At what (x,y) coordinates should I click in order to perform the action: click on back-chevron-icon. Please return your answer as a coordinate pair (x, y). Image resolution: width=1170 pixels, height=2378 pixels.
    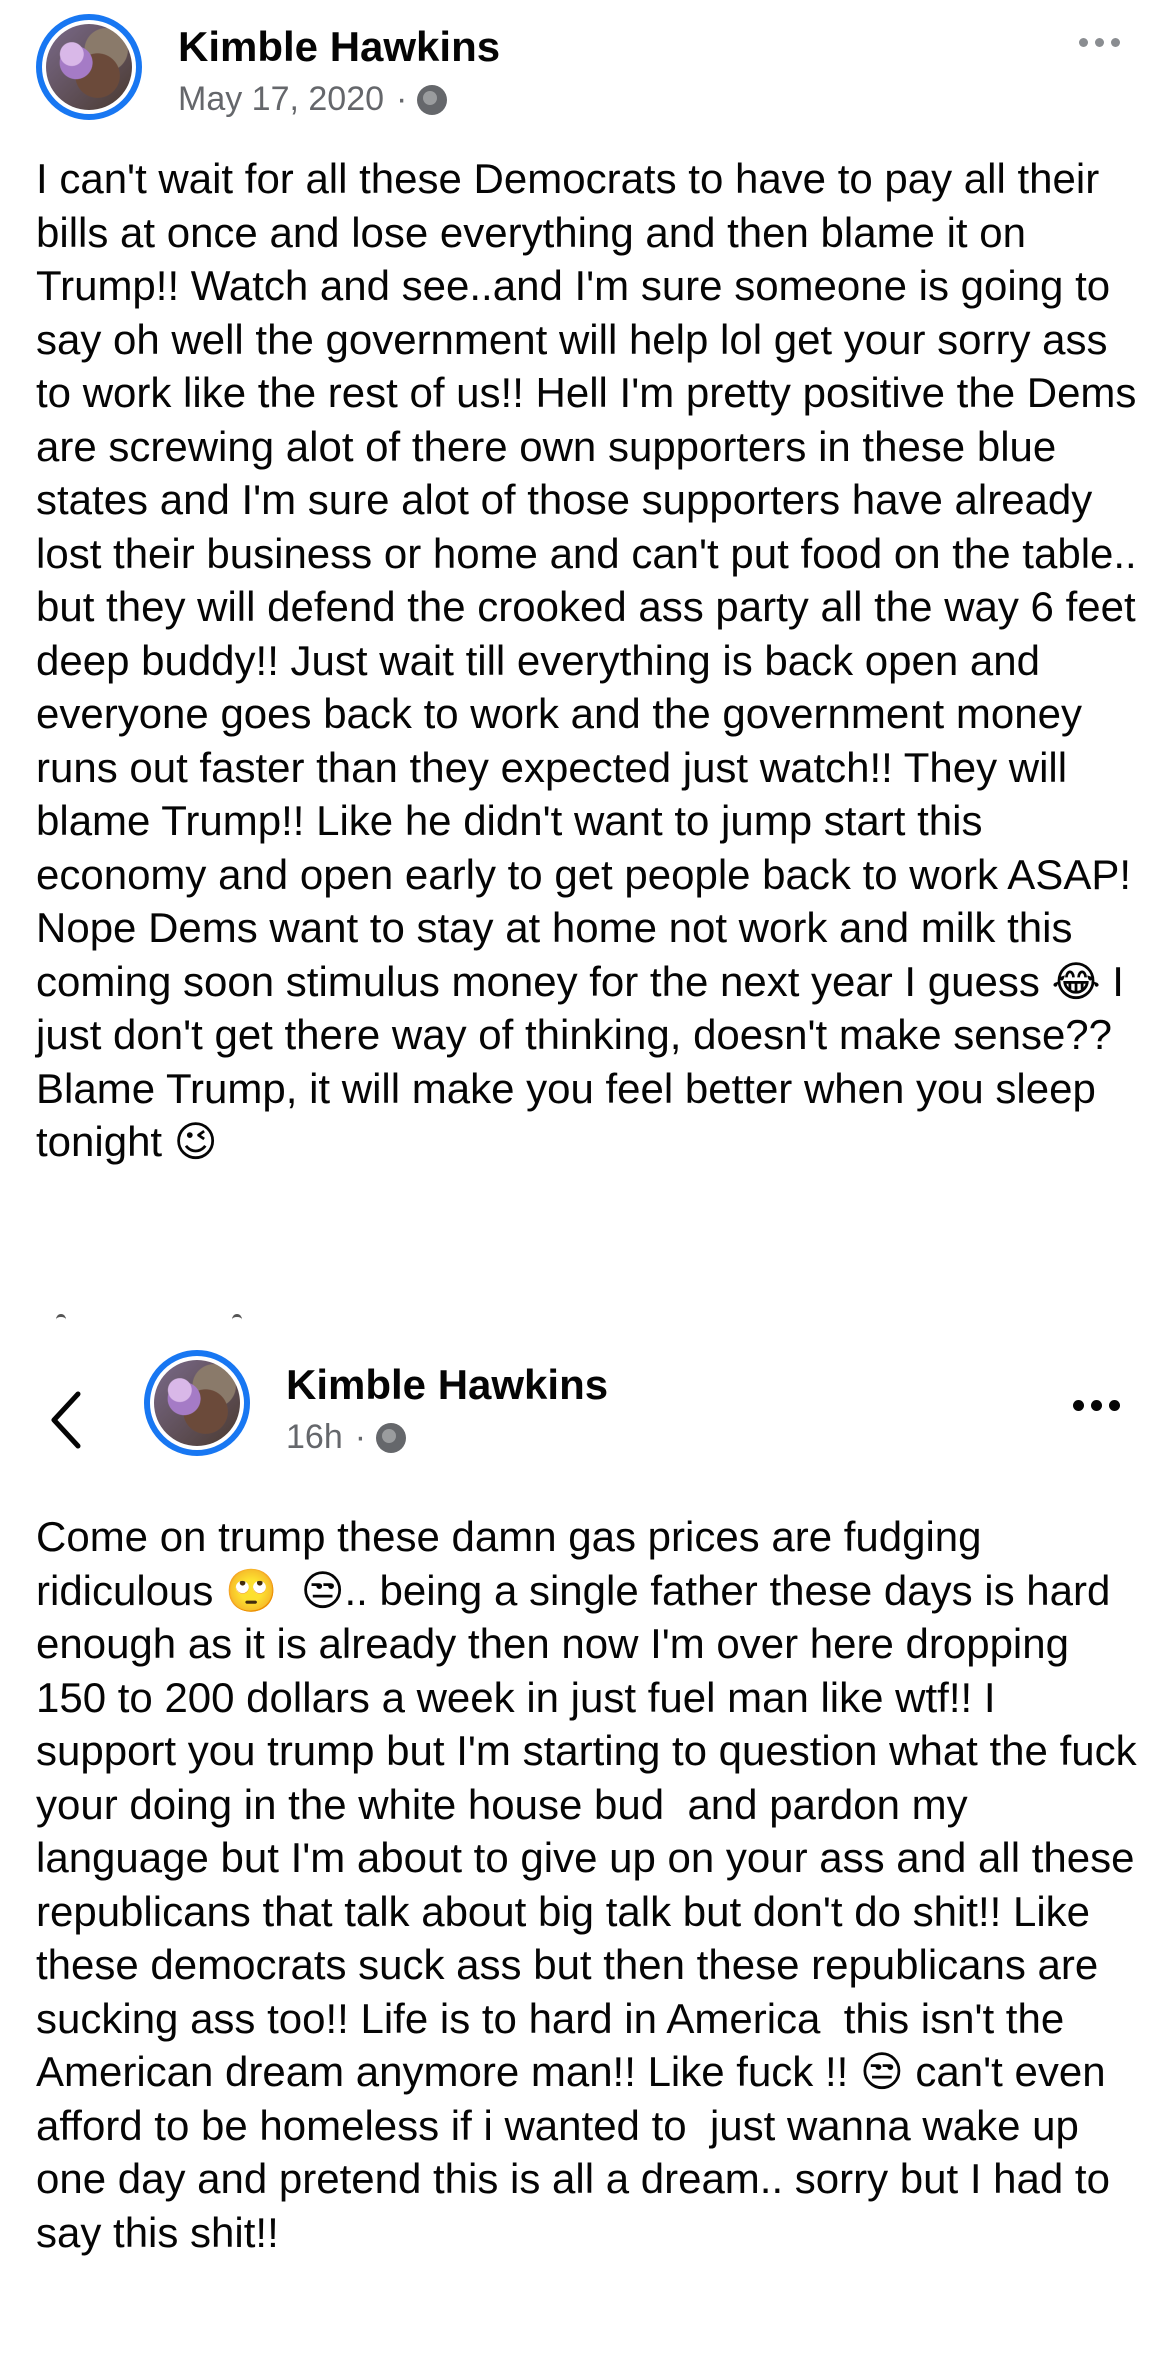
    Looking at the image, I should click on (66, 1420).